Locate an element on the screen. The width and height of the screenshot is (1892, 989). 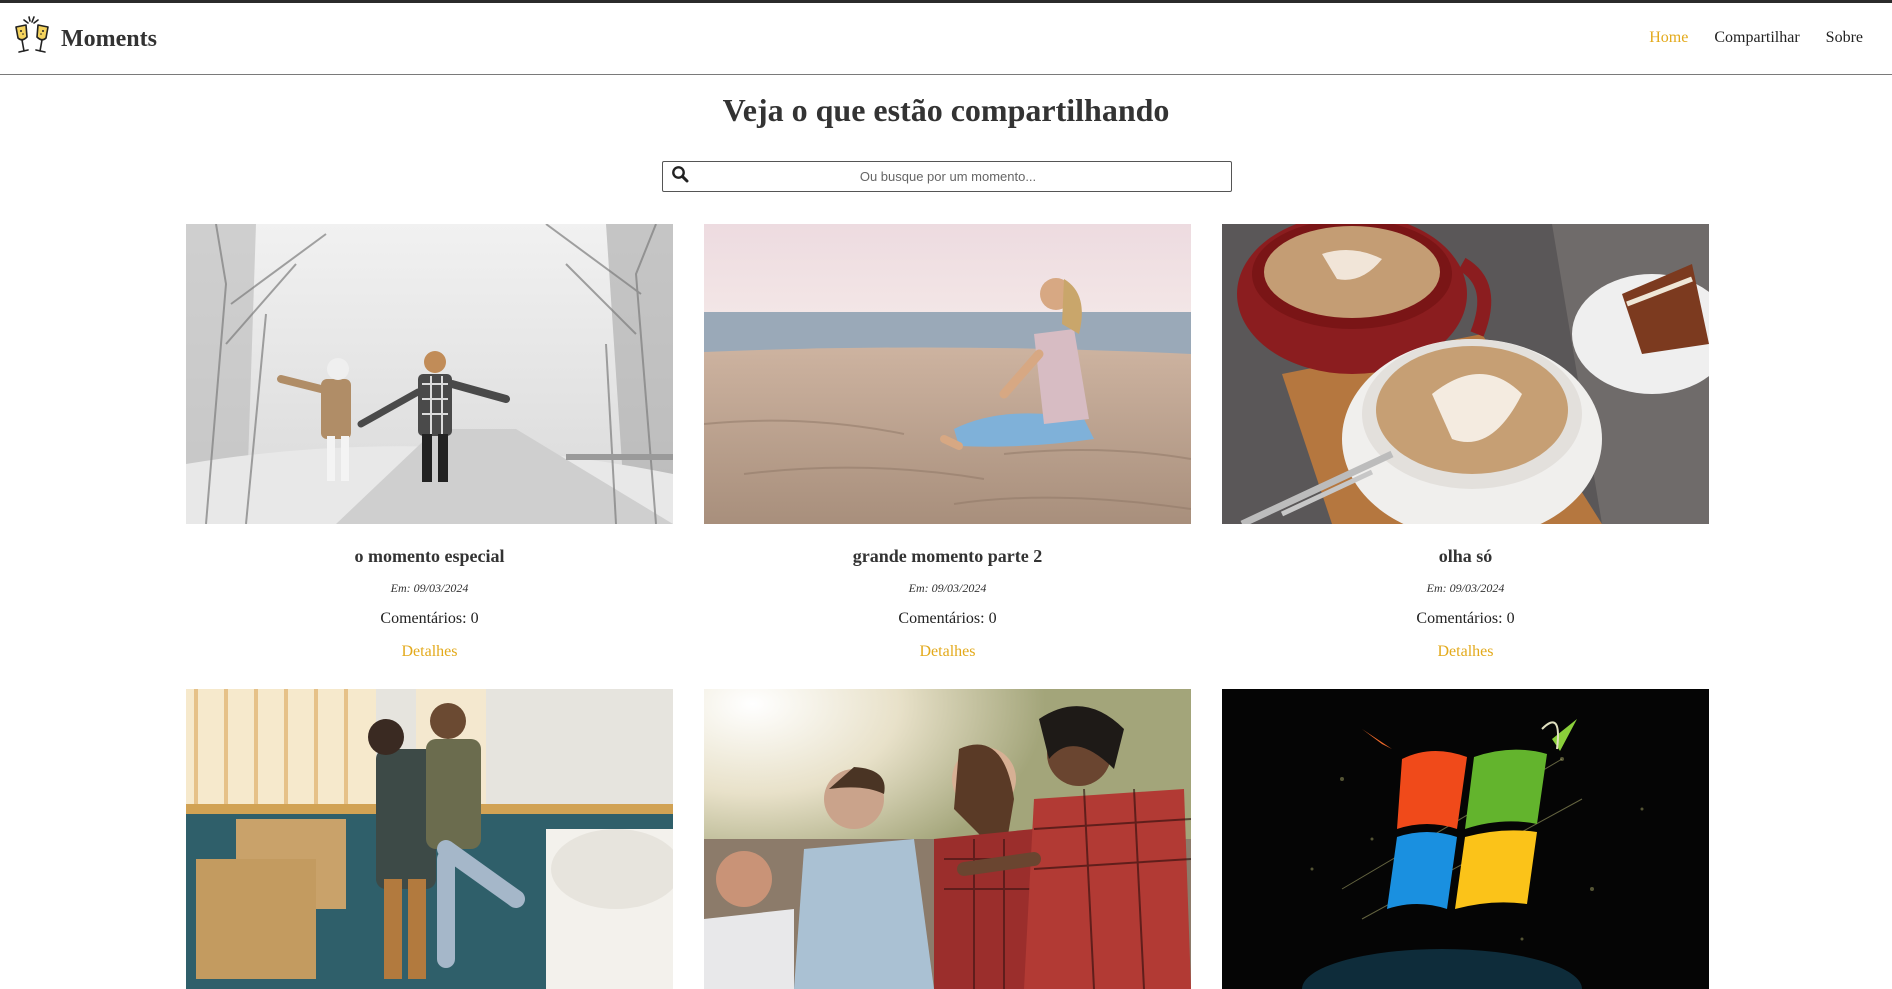
main-nav: Home Compartilhar Sobre is located at coordinates (1756, 38).